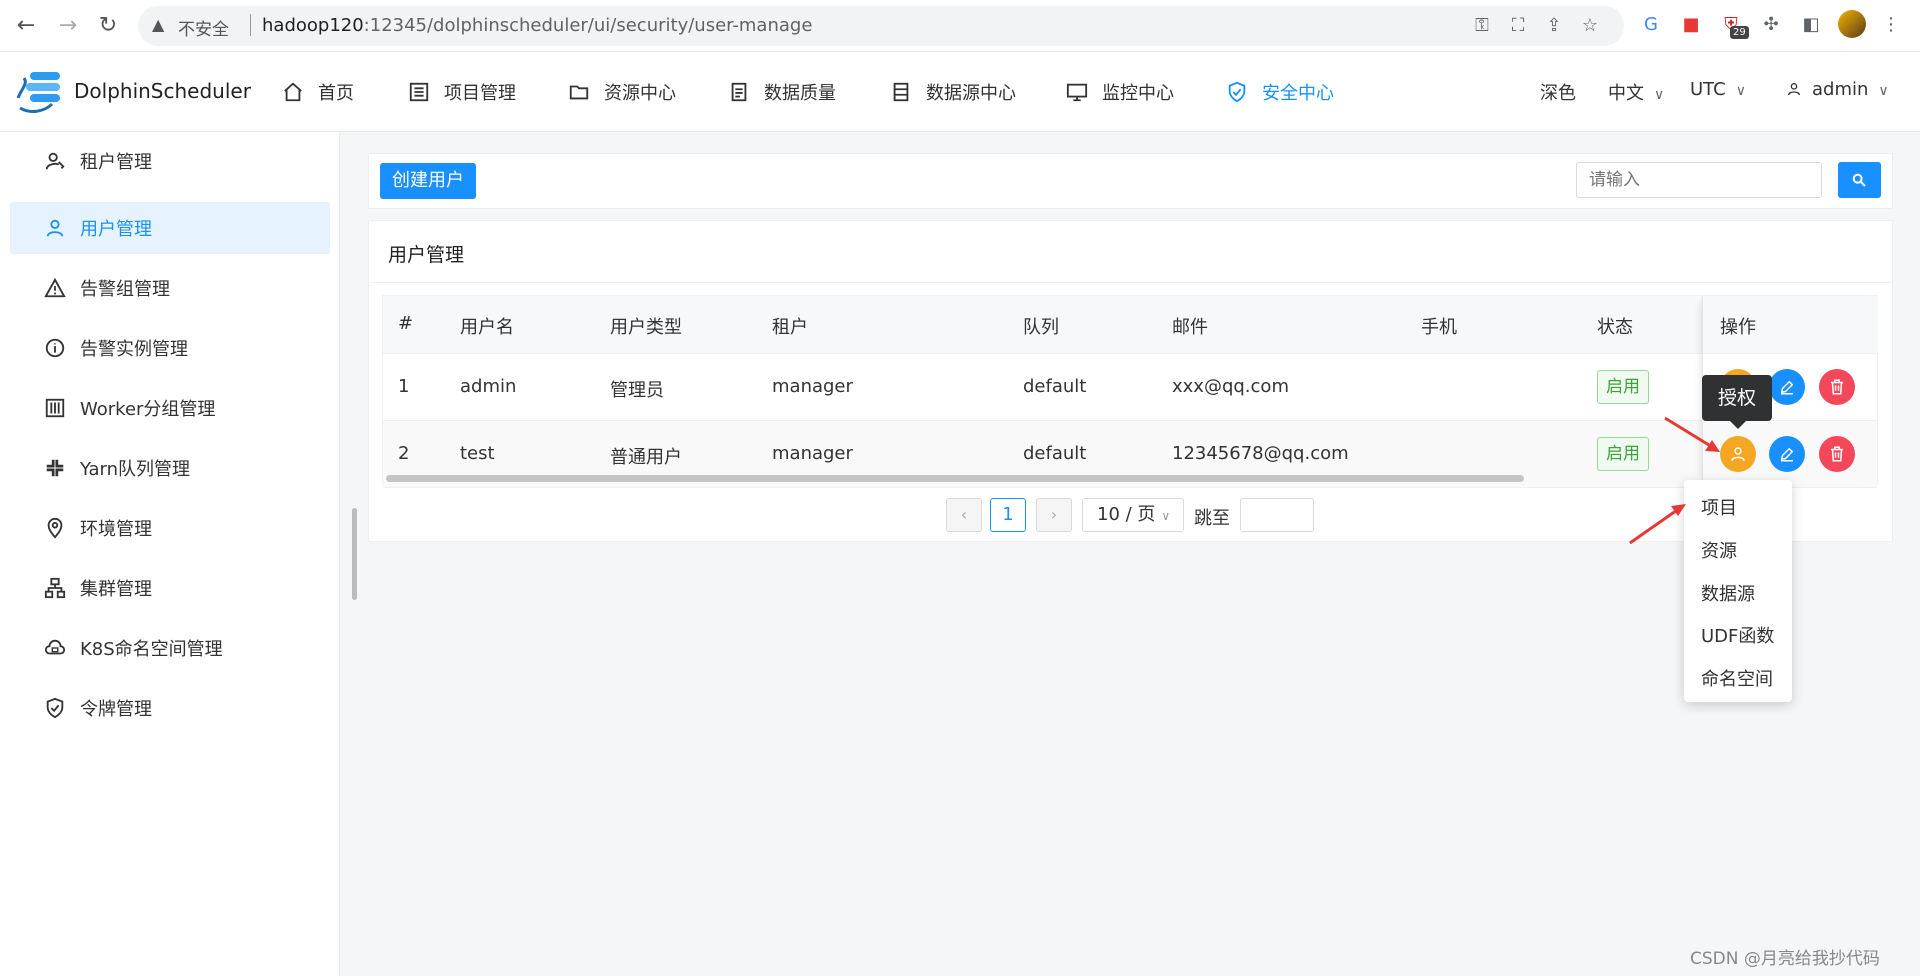  I want to click on sidebar-item-environment: 环境管理, so click(170, 528).